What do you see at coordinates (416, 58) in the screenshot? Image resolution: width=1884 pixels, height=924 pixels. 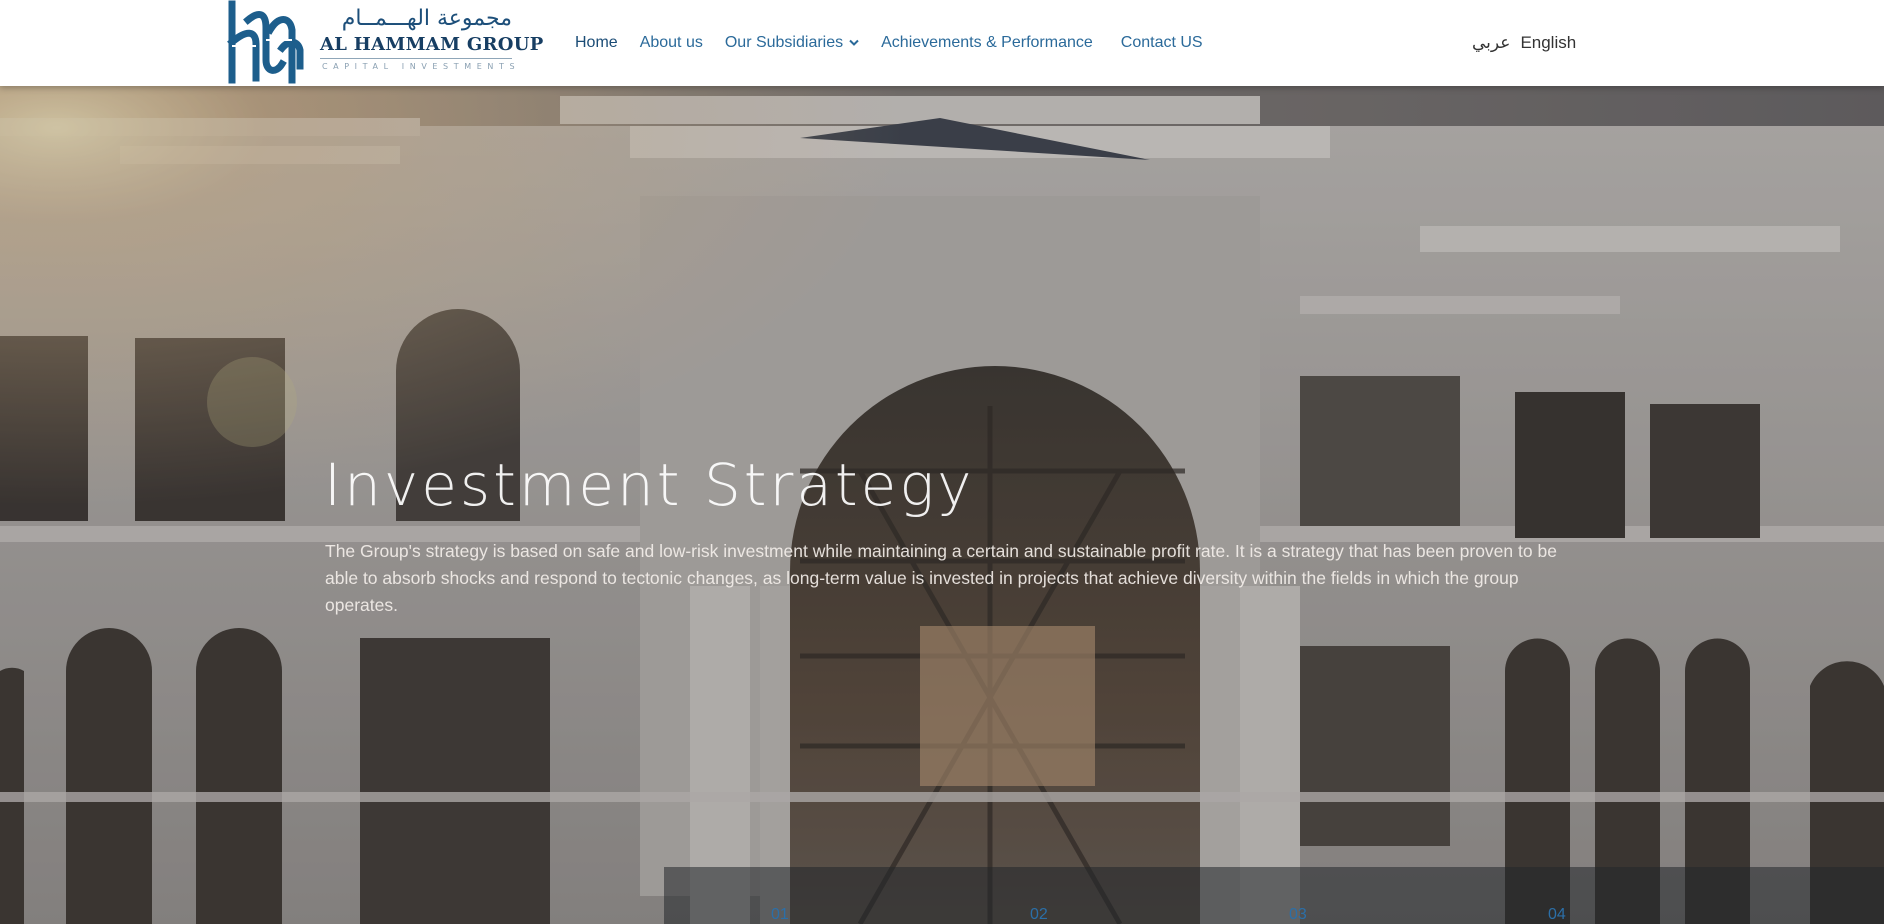 I see `logo-divider` at bounding box center [416, 58].